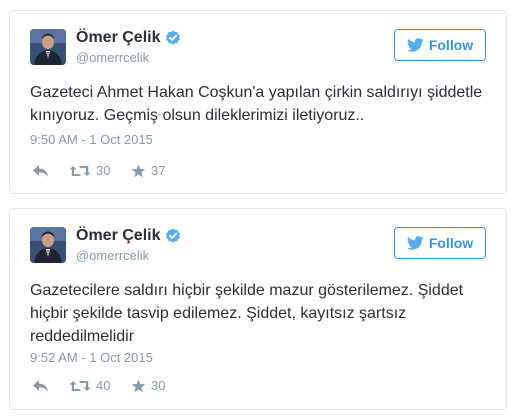 This screenshot has width=516, height=419. I want to click on favorite-count: 37, so click(158, 170).